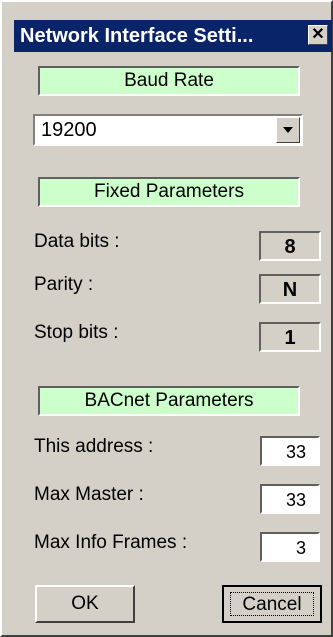 The height and width of the screenshot is (637, 333). What do you see at coordinates (169, 401) in the screenshot?
I see `bacnet-parameters-header: BACnet Parameters` at bounding box center [169, 401].